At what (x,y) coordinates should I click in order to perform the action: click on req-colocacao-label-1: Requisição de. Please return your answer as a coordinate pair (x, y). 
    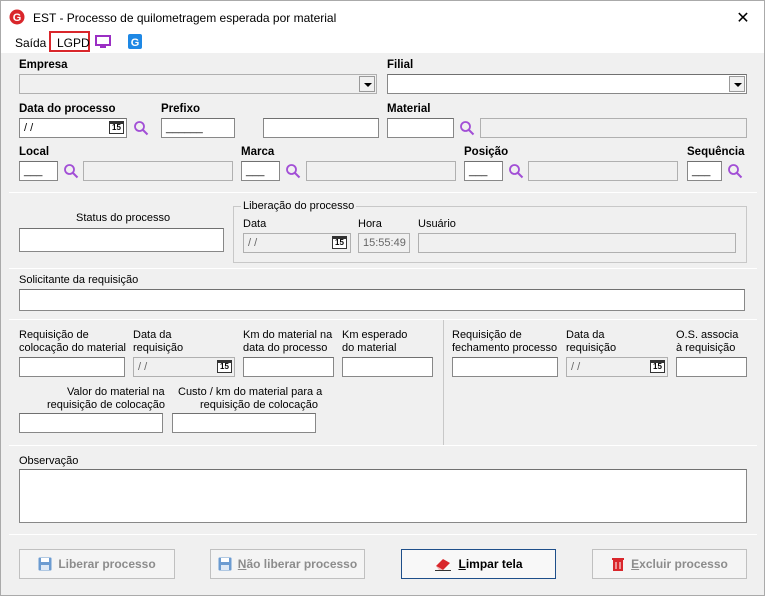
    Looking at the image, I should click on (54, 335).